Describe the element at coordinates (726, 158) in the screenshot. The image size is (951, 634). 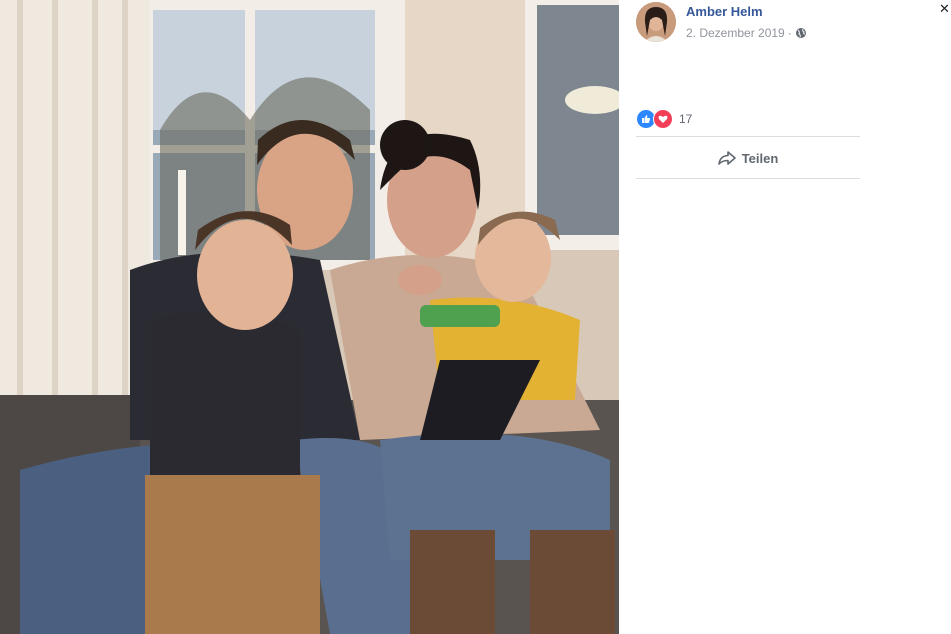
I see `share-arrow-icon` at that location.